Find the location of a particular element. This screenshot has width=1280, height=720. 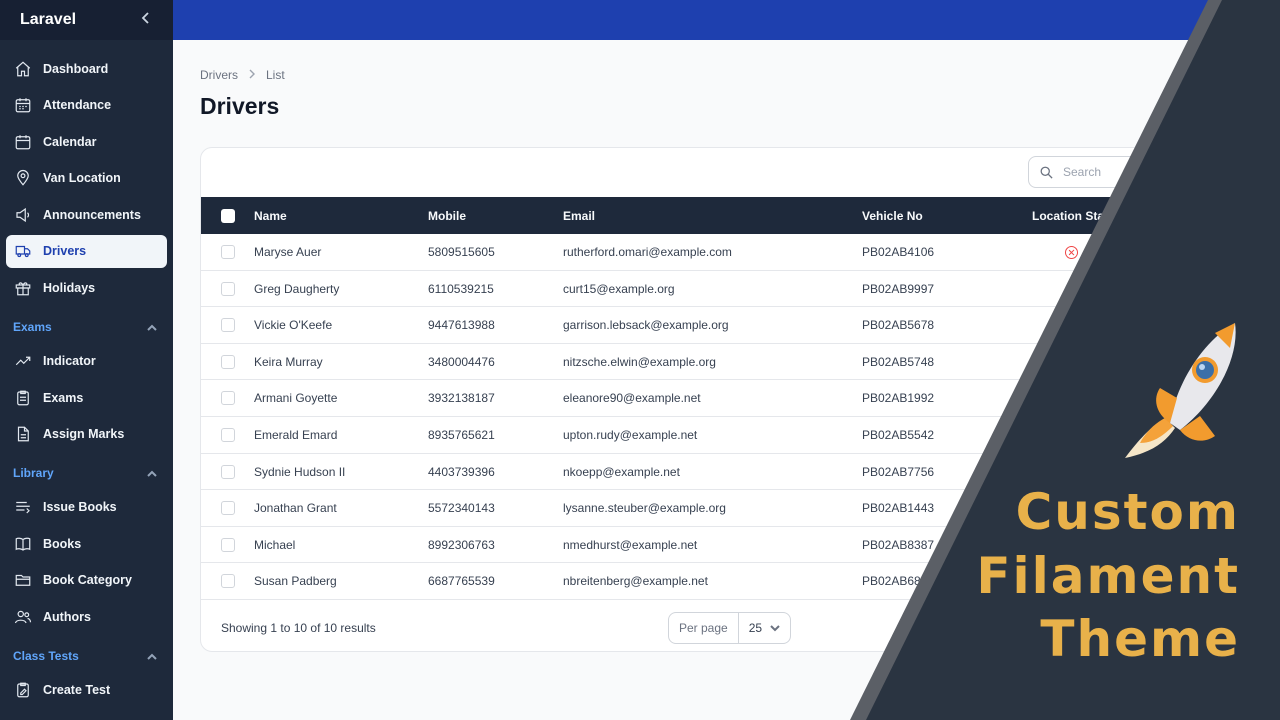

sidebar-header: Laravel is located at coordinates (86, 20).